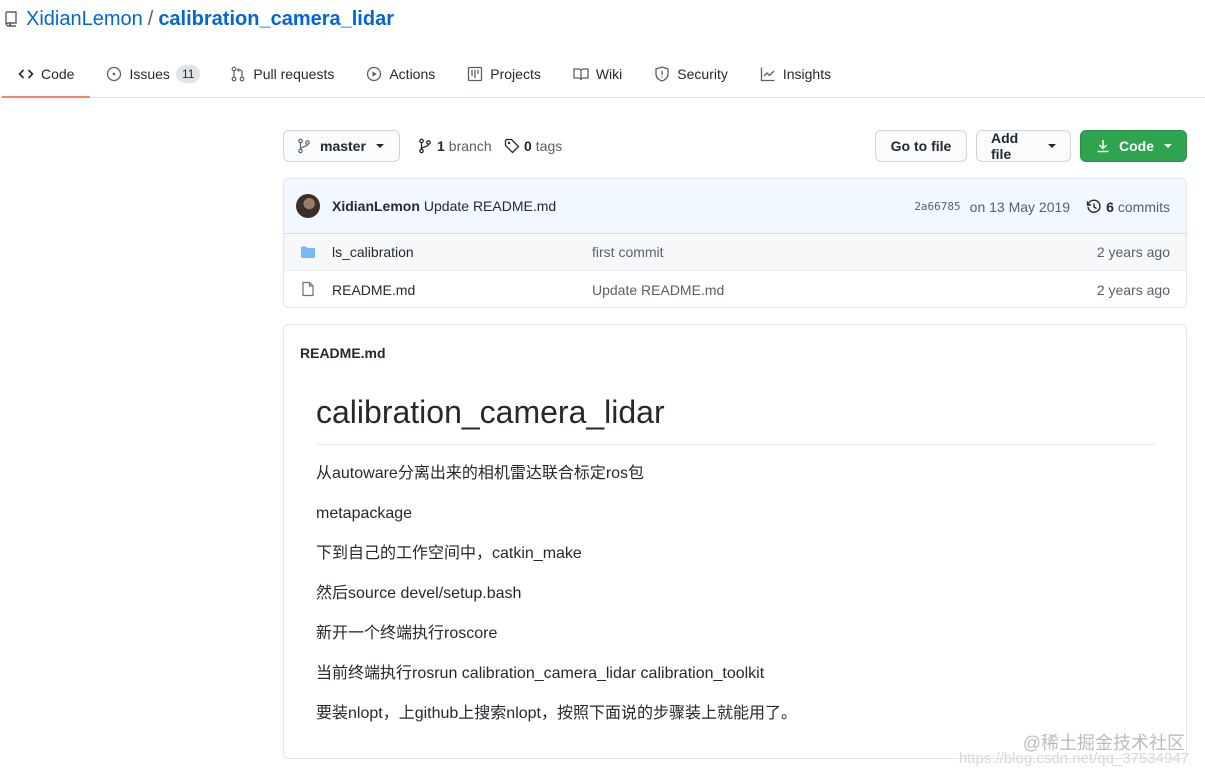 This screenshot has width=1205, height=773. Describe the element at coordinates (581, 73) in the screenshot. I see `book-icon` at that location.